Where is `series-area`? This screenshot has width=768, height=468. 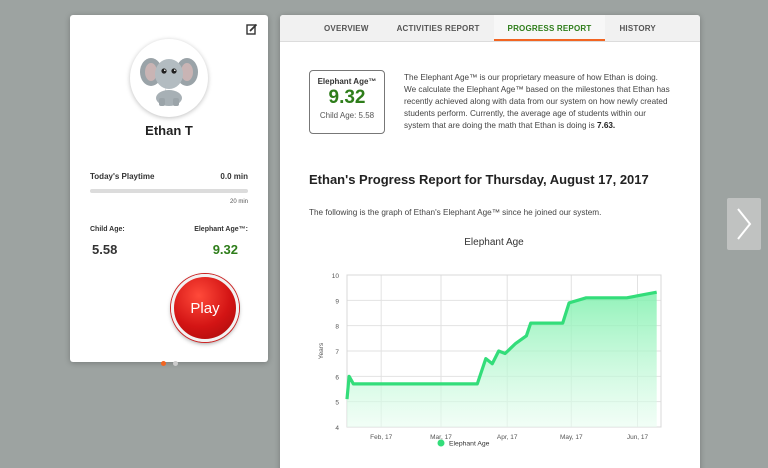 series-area is located at coordinates (502, 359).